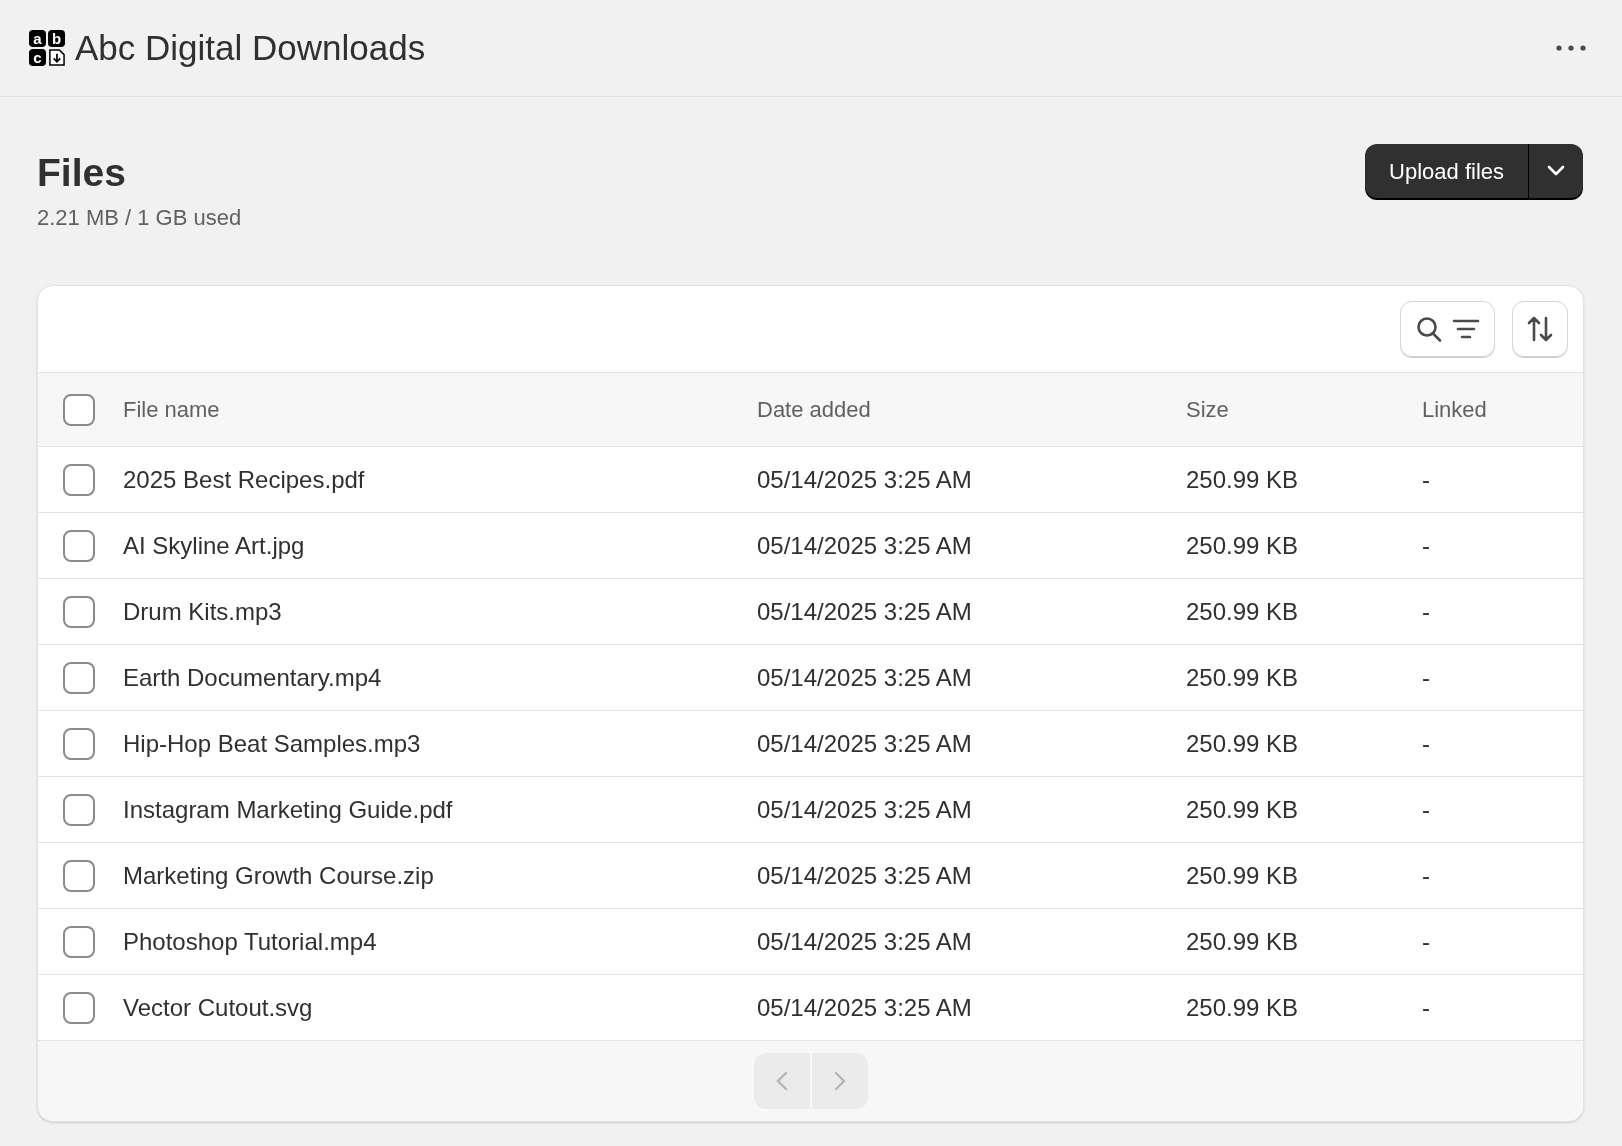  I want to click on file-name: AI Skyline Art.jpg, so click(214, 545).